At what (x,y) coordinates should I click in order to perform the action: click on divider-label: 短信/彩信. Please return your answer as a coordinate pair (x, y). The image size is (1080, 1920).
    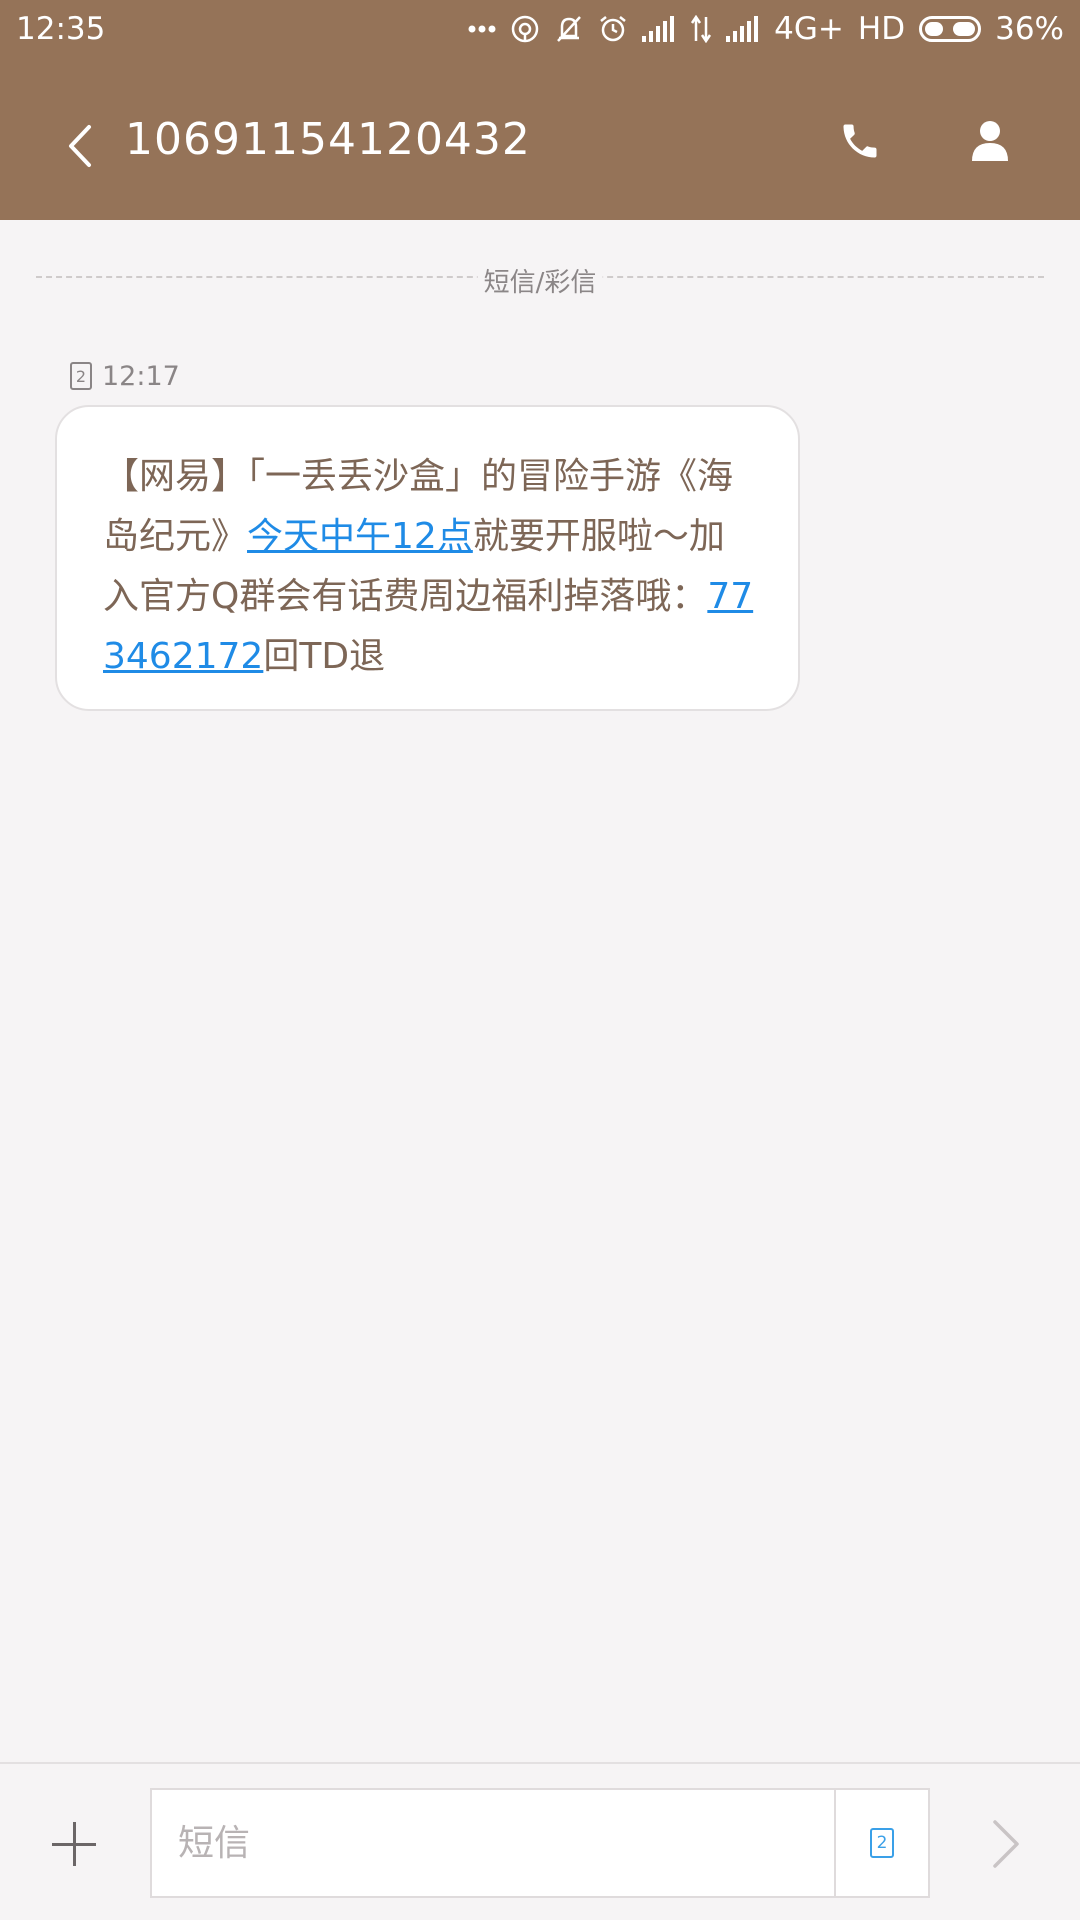
    Looking at the image, I should click on (540, 280).